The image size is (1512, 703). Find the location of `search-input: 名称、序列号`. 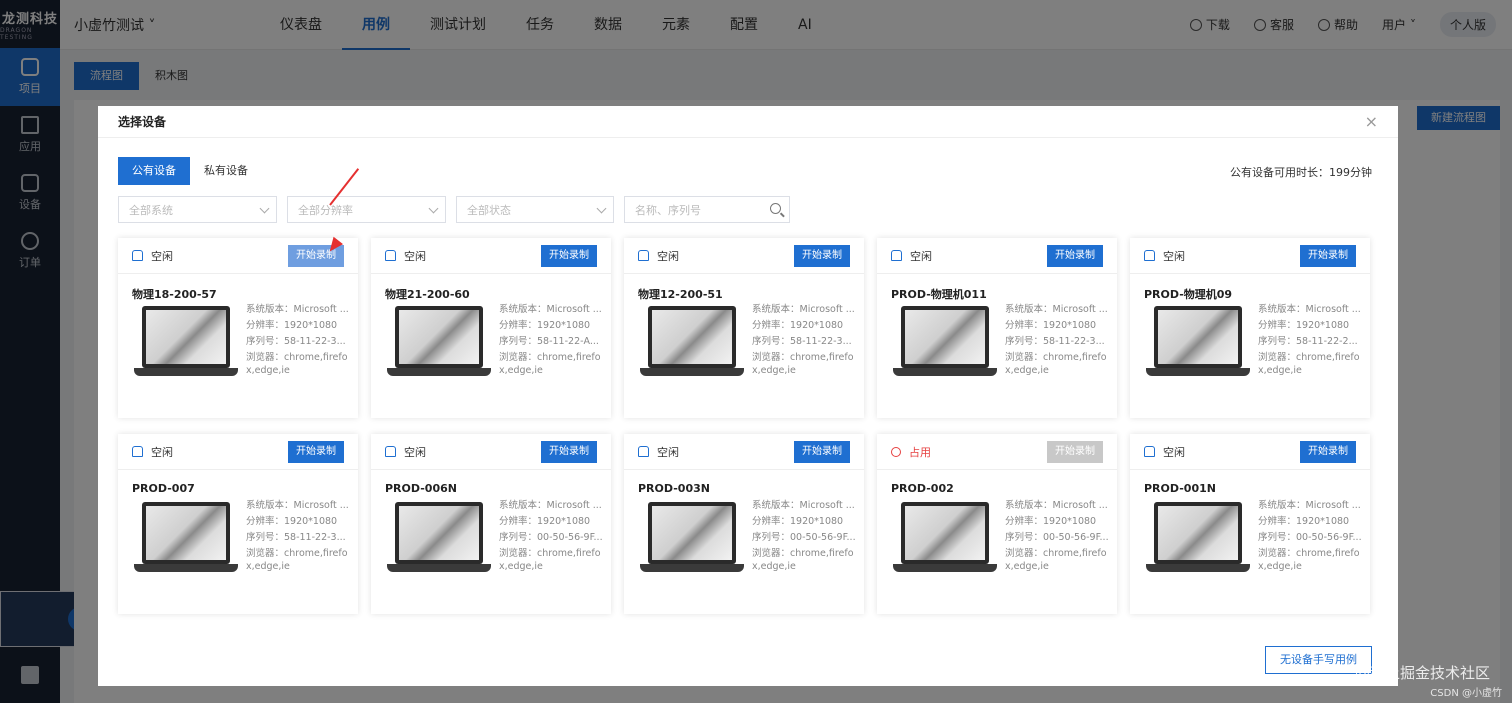

search-input: 名称、序列号 is located at coordinates (707, 209).